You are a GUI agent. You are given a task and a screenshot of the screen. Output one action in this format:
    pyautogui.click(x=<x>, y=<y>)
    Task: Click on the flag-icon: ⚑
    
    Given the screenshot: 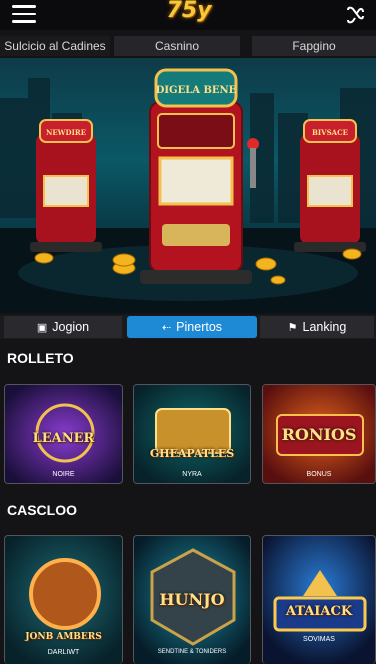 What is the action you would take?
    pyautogui.click(x=292, y=328)
    